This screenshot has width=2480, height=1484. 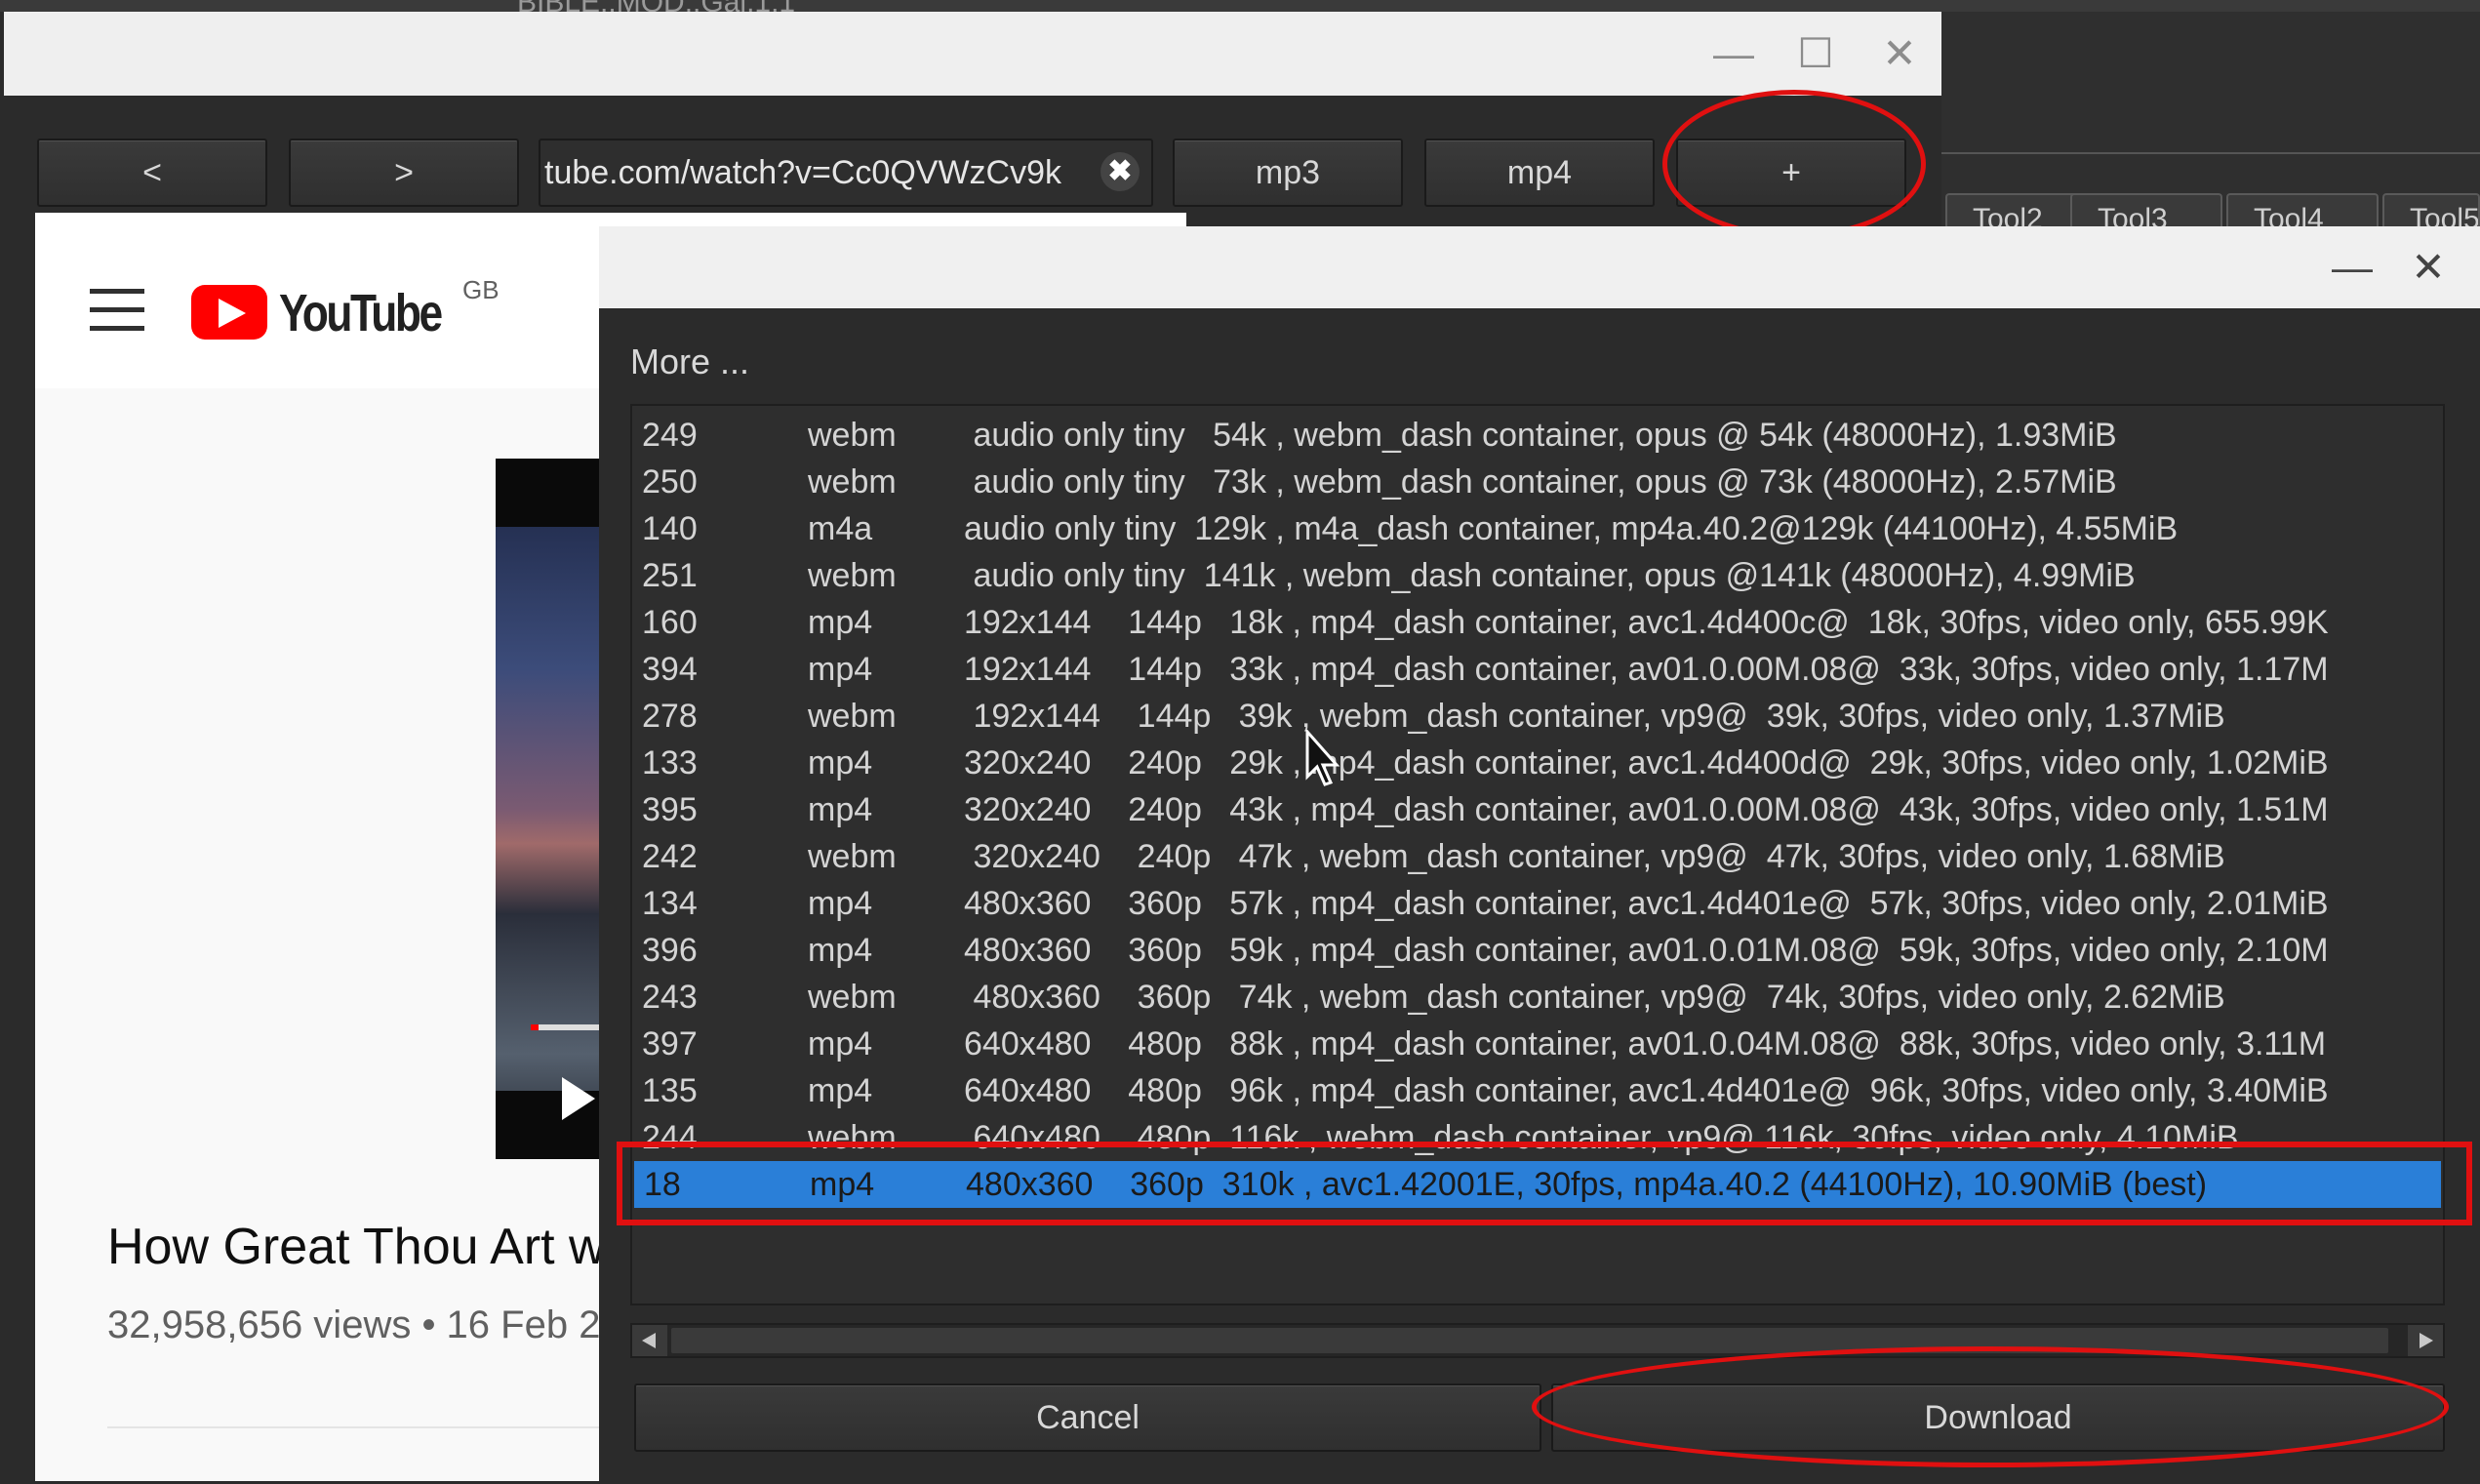 I want to click on format-id: 160, so click(x=670, y=622).